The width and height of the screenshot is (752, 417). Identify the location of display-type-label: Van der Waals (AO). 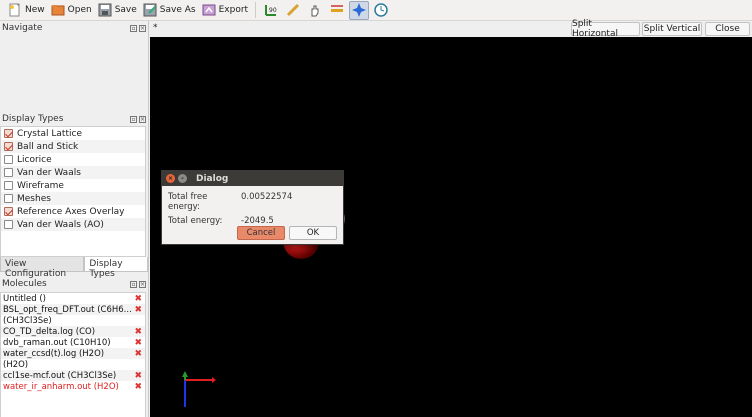
(60, 224).